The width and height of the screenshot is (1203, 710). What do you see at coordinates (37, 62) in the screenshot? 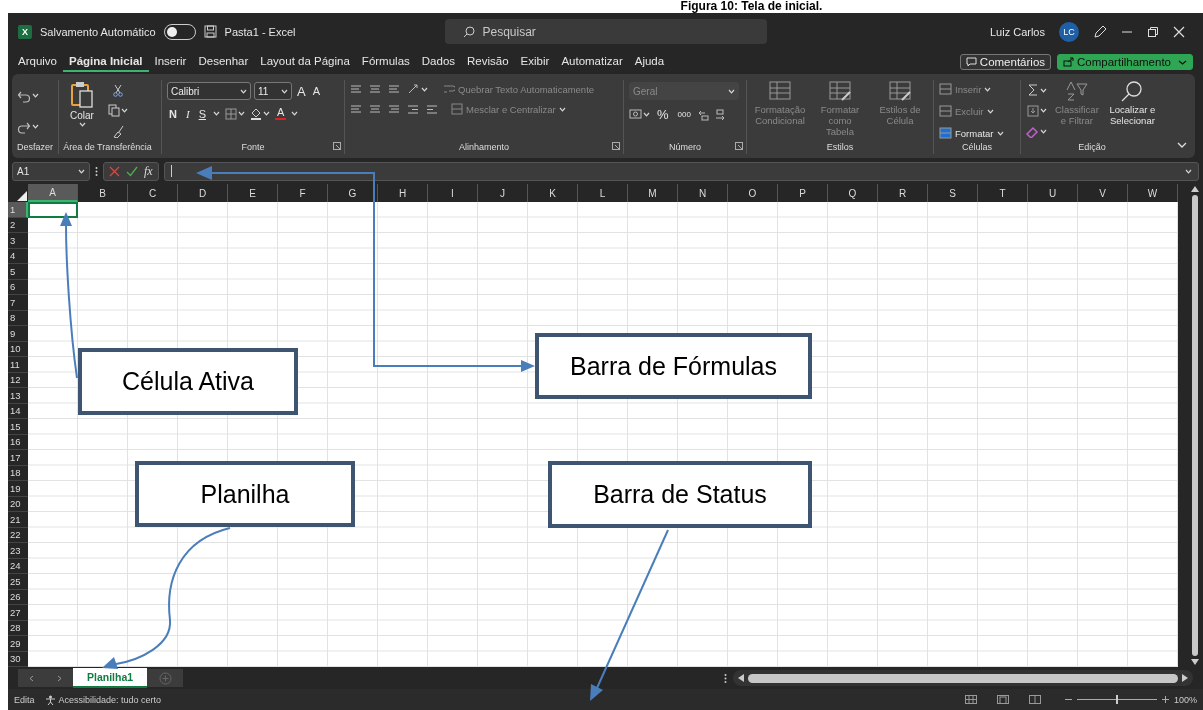
I see `ribbon-tab: Arquivo` at bounding box center [37, 62].